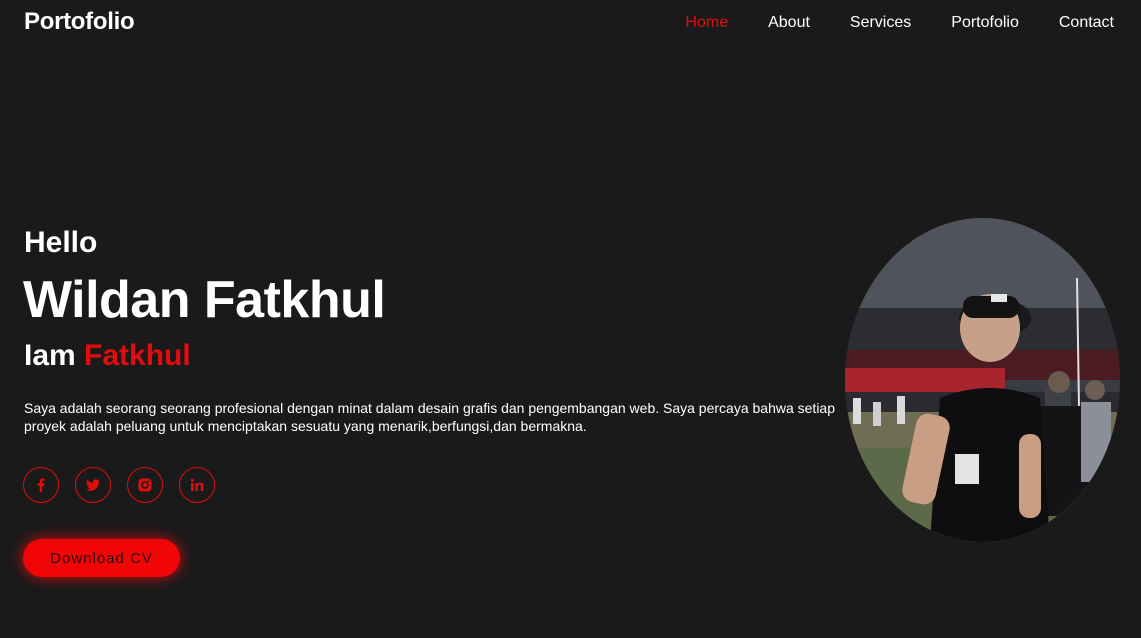  I want to click on profile-photo-image, so click(982, 380).